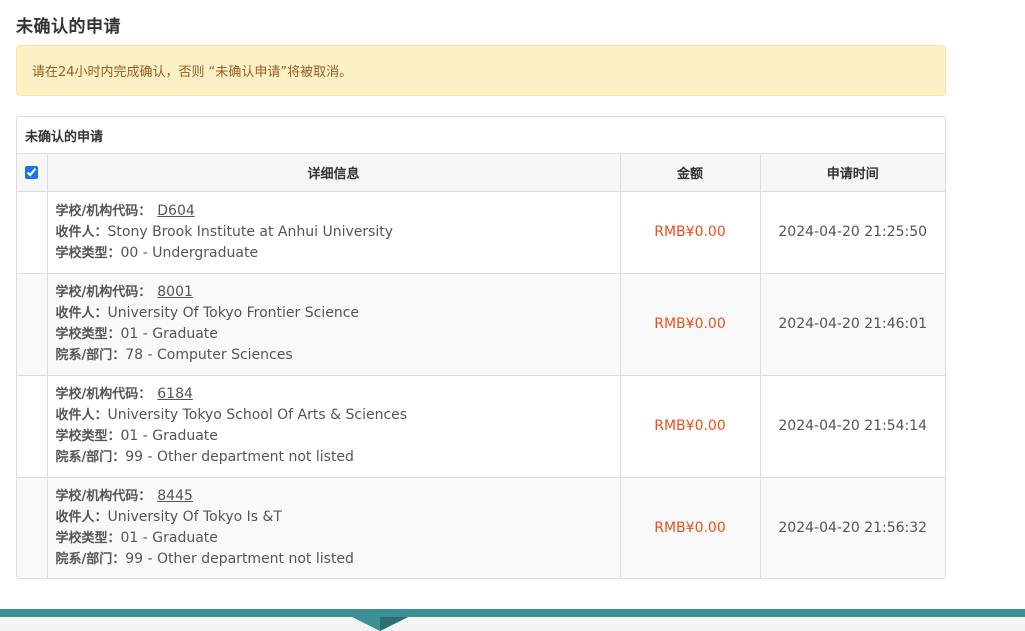 The height and width of the screenshot is (631, 1025). Describe the element at coordinates (334, 211) in the screenshot. I see `school-code-line: 学校/机构代码： D604` at that location.